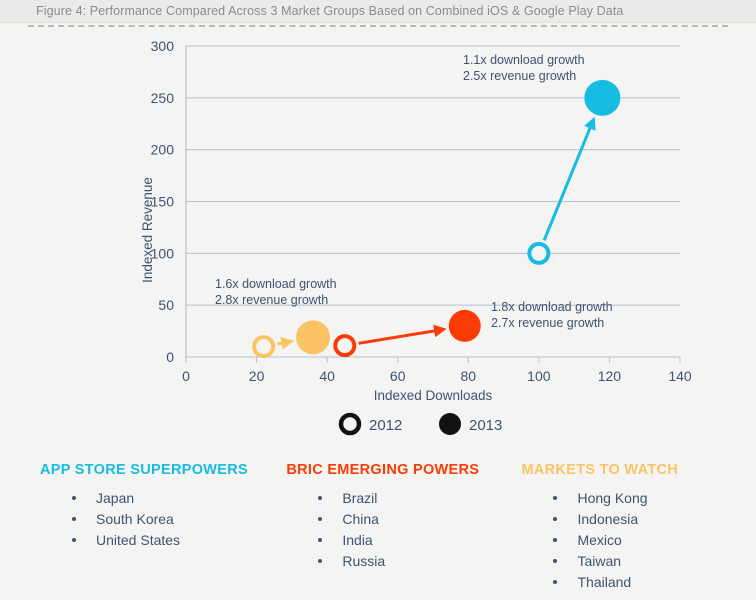 The height and width of the screenshot is (600, 756). What do you see at coordinates (399, 561) in the screenshot?
I see `market-list-item: Russia` at bounding box center [399, 561].